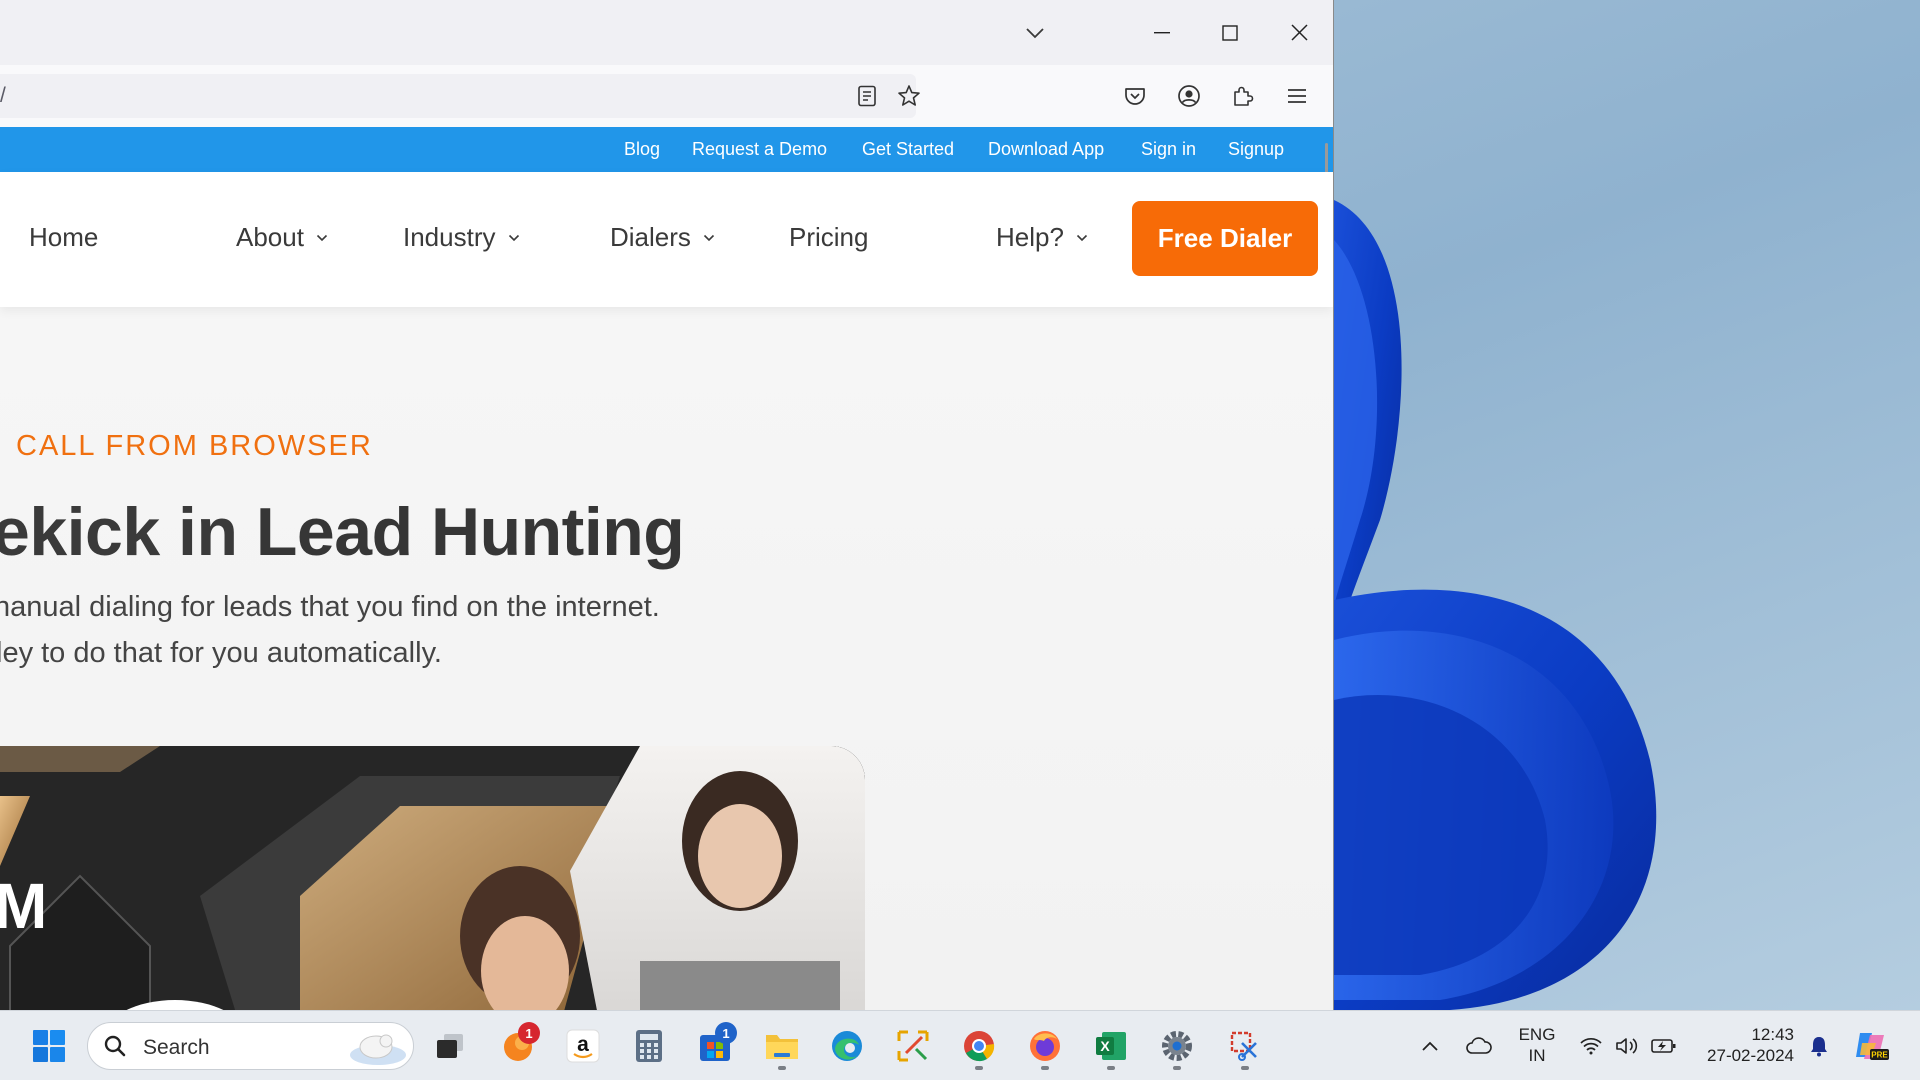  Describe the element at coordinates (458, 96) in the screenshot. I see `address-bar: /` at that location.